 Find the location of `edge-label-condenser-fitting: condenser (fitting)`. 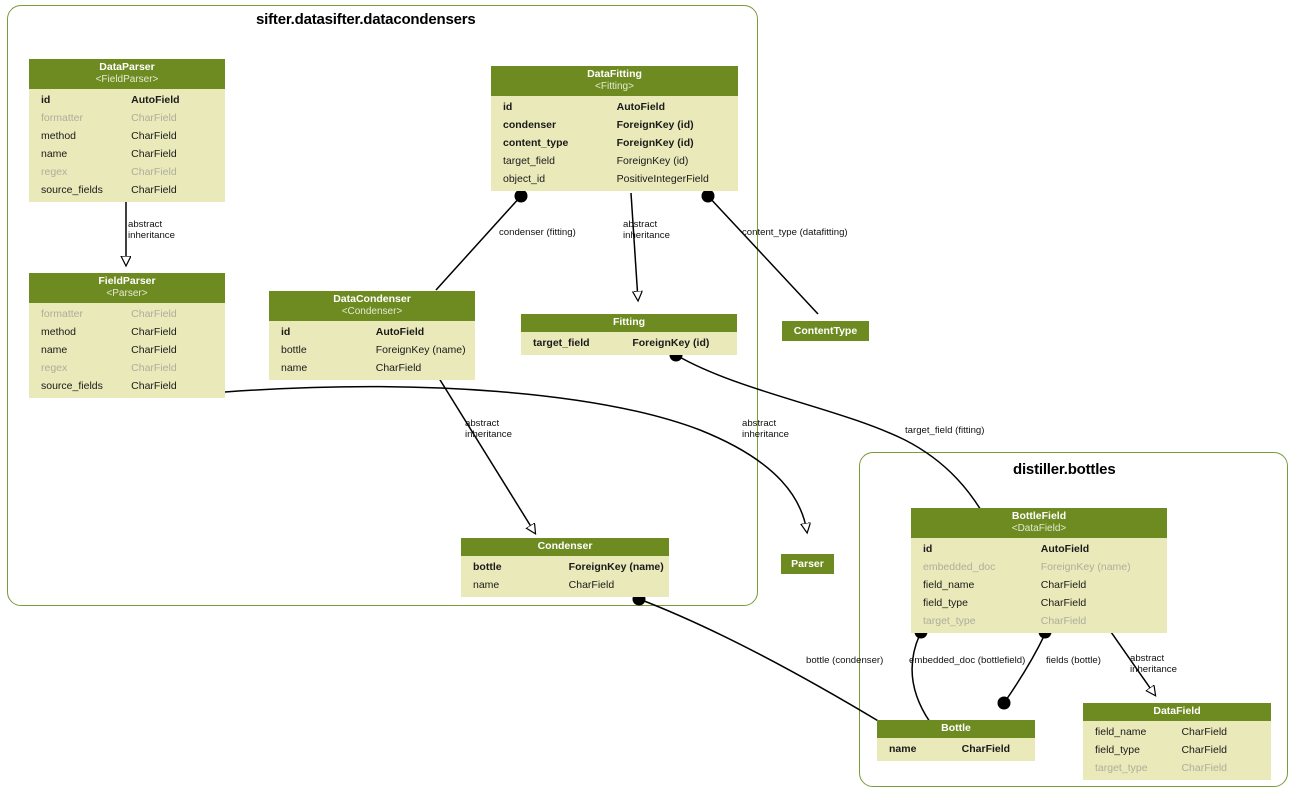

edge-label-condenser-fitting: condenser (fitting) is located at coordinates (537, 232).